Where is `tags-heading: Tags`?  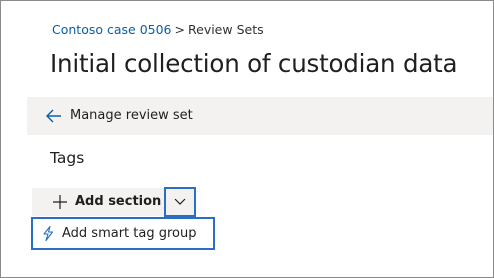
tags-heading: Tags is located at coordinates (67, 158).